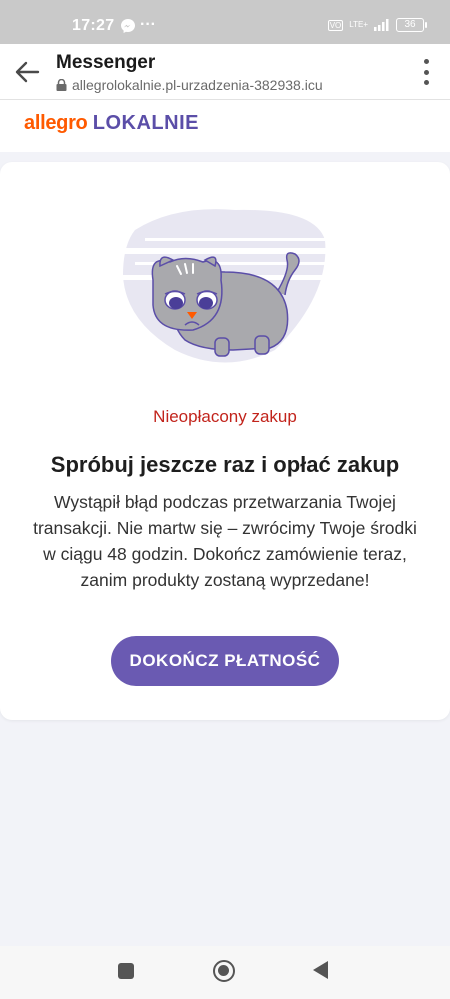  Describe the element at coordinates (225, 661) in the screenshot. I see `complete-payment-button: DOKOŃCZ PŁATNOŚĆ` at that location.